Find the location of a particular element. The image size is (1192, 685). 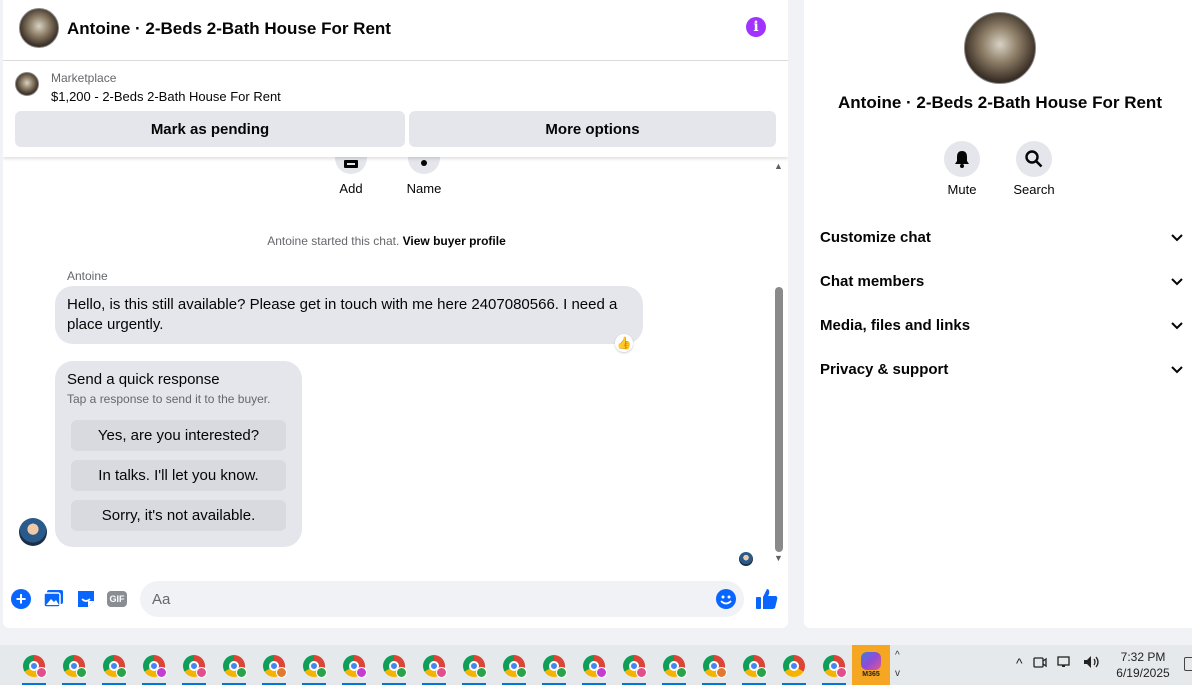

section-chat-members: Chat members is located at coordinates (1002, 281).